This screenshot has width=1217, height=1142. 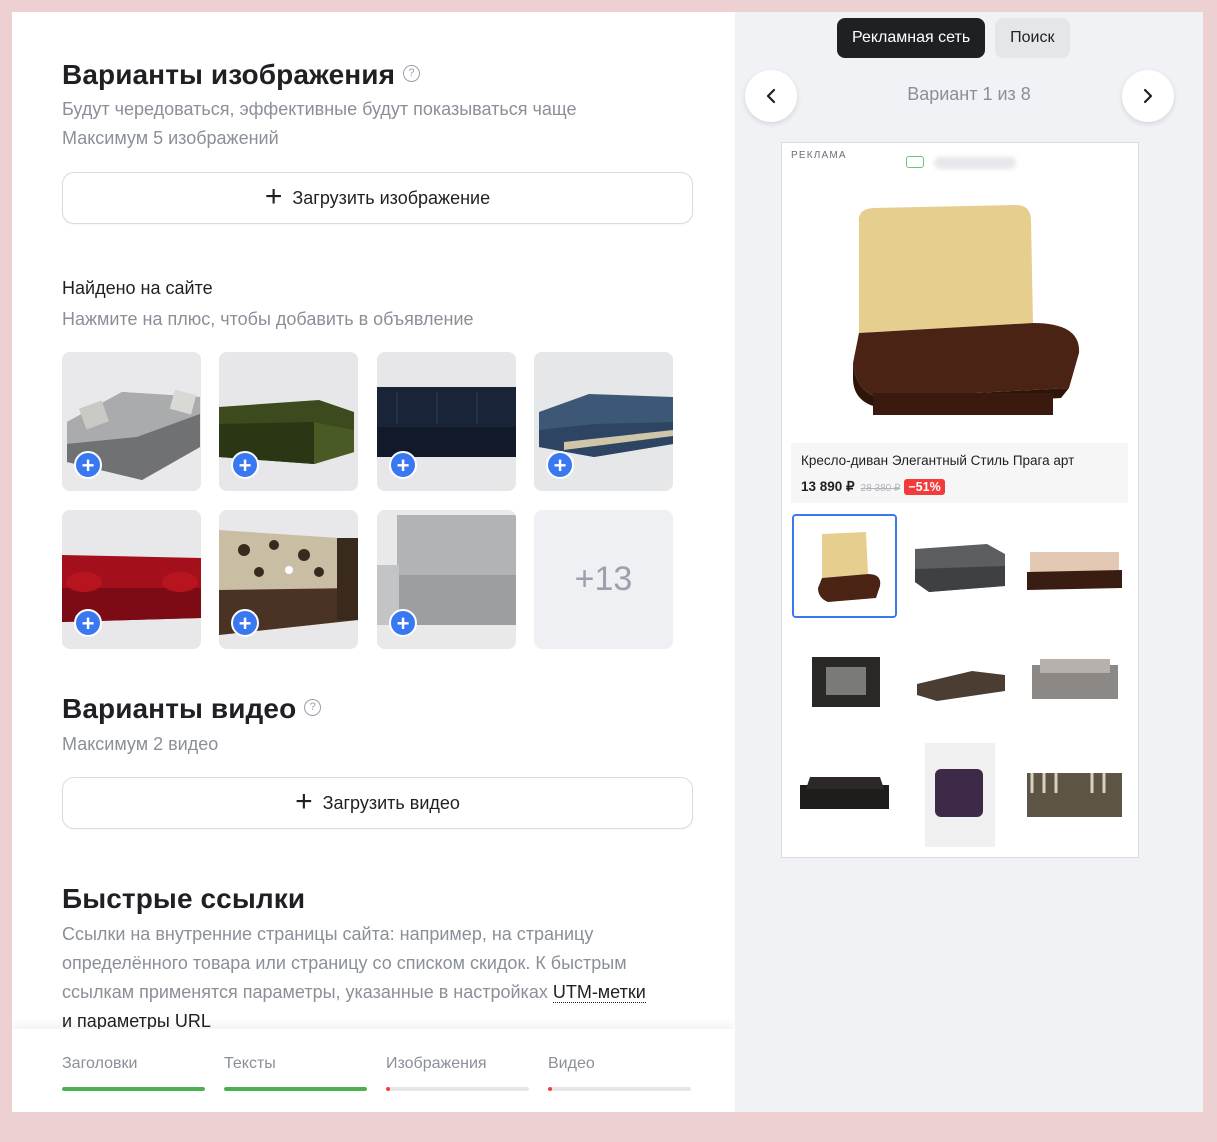 I want to click on more-images-button: +13, so click(x=603, y=579).